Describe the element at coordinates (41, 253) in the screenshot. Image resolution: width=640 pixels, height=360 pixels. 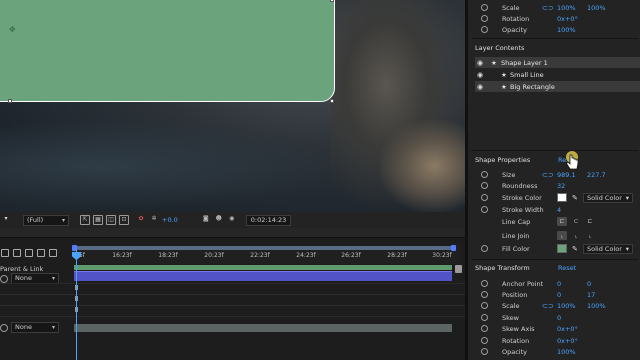
I see `motion-blur-icon` at that location.